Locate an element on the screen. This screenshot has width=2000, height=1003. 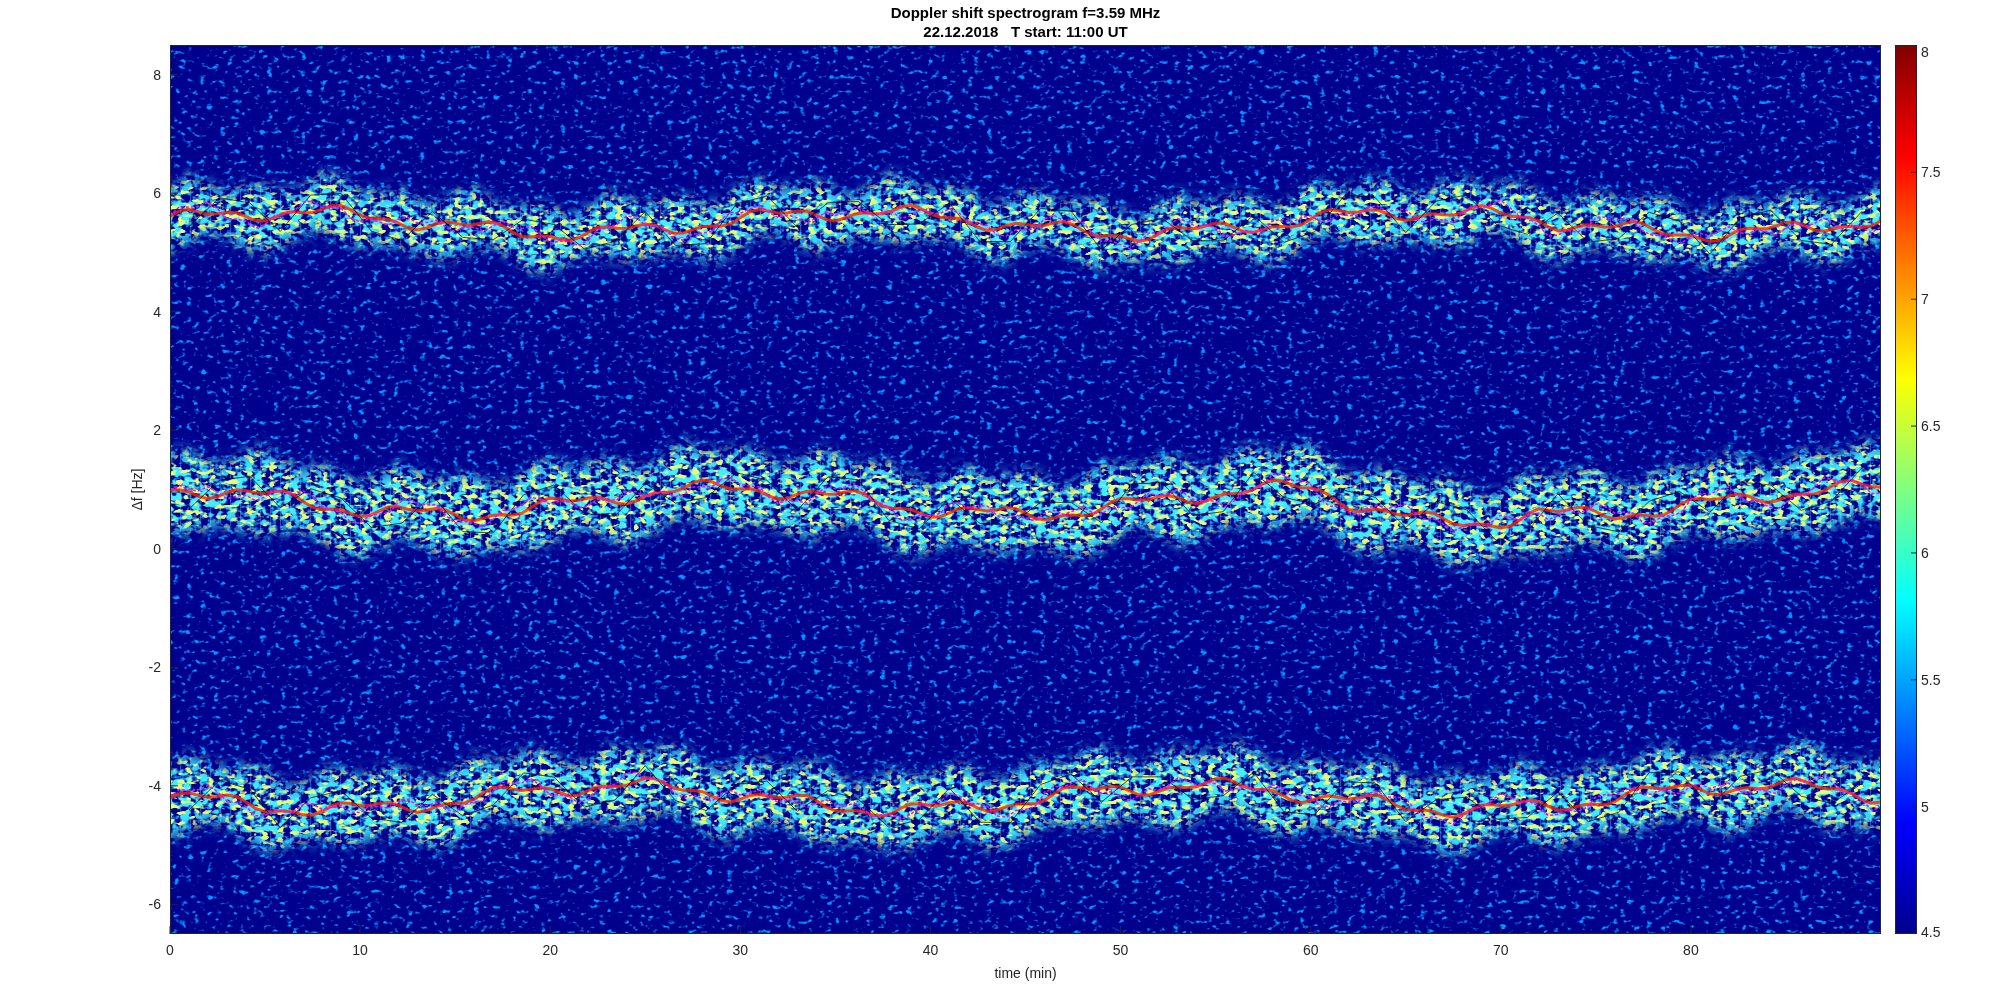
y-tick-label: 4 is located at coordinates (157, 311).